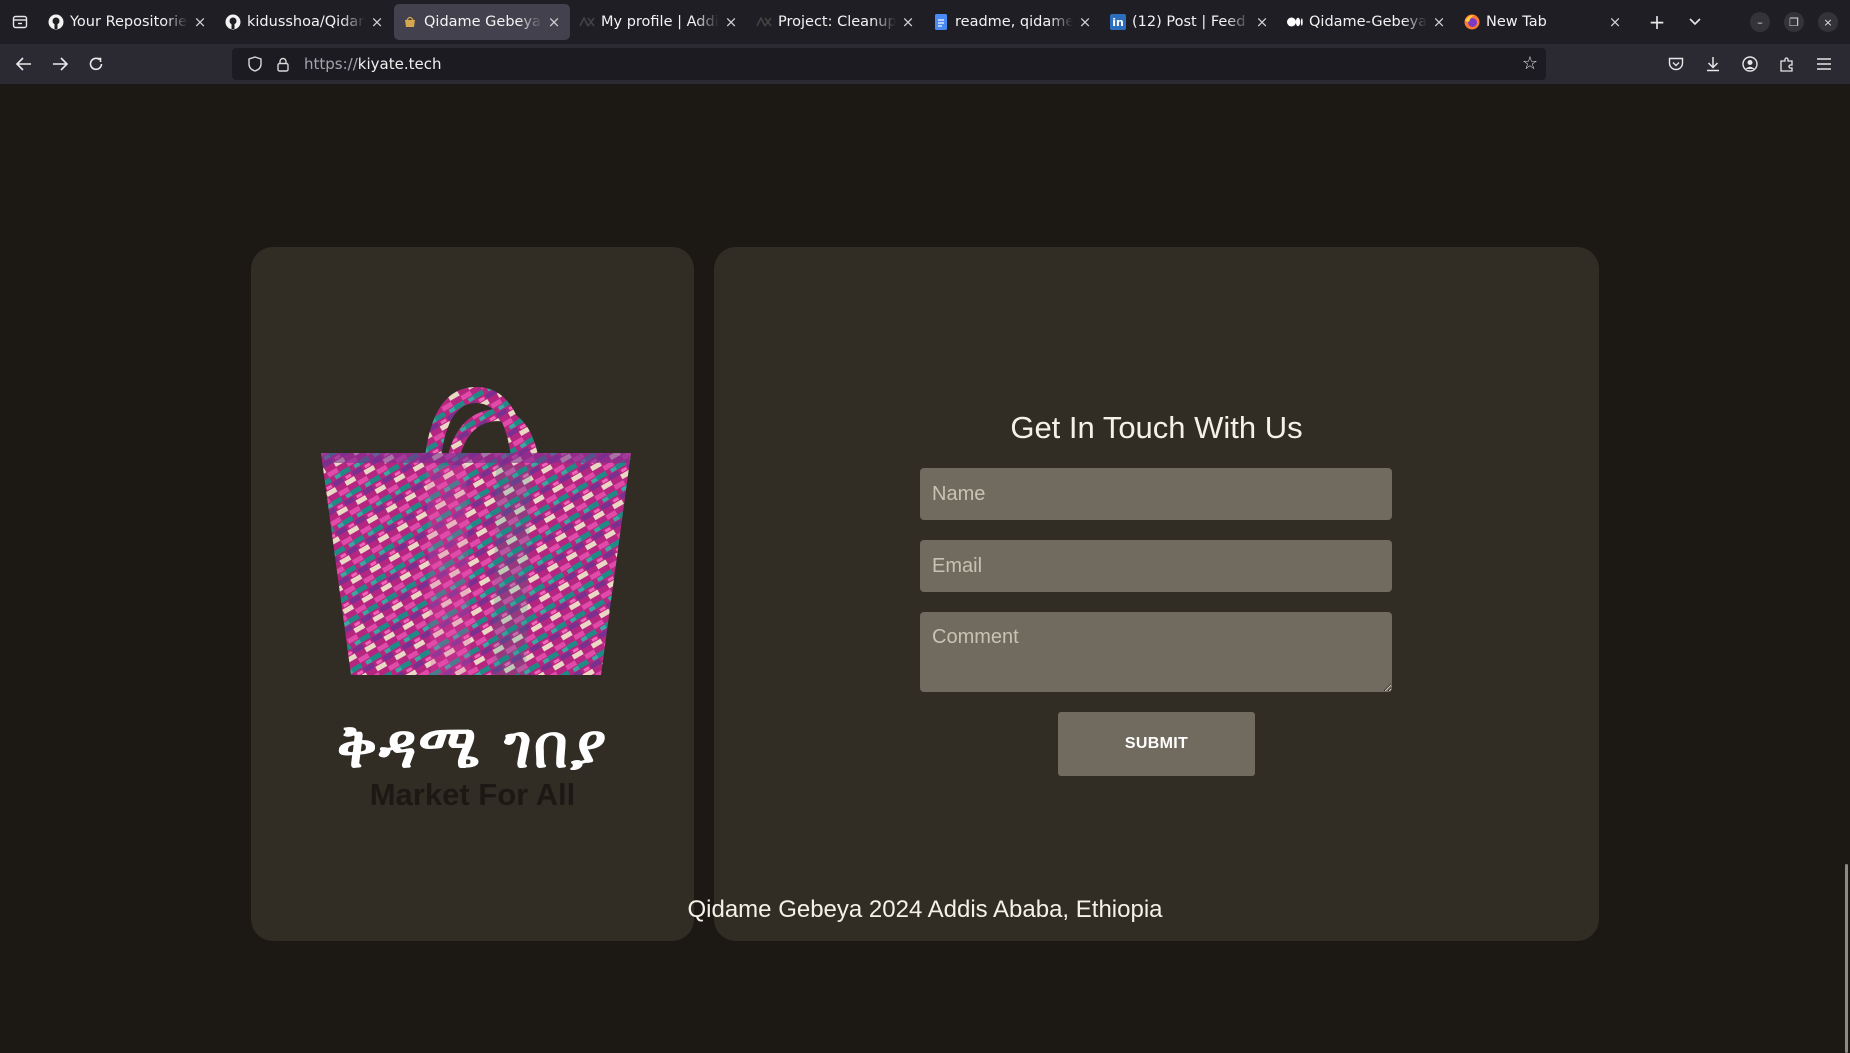 This screenshot has width=1850, height=1053. I want to click on browser-tab: kidusshoa/Qidame-Gebeya ×, so click(305, 22).